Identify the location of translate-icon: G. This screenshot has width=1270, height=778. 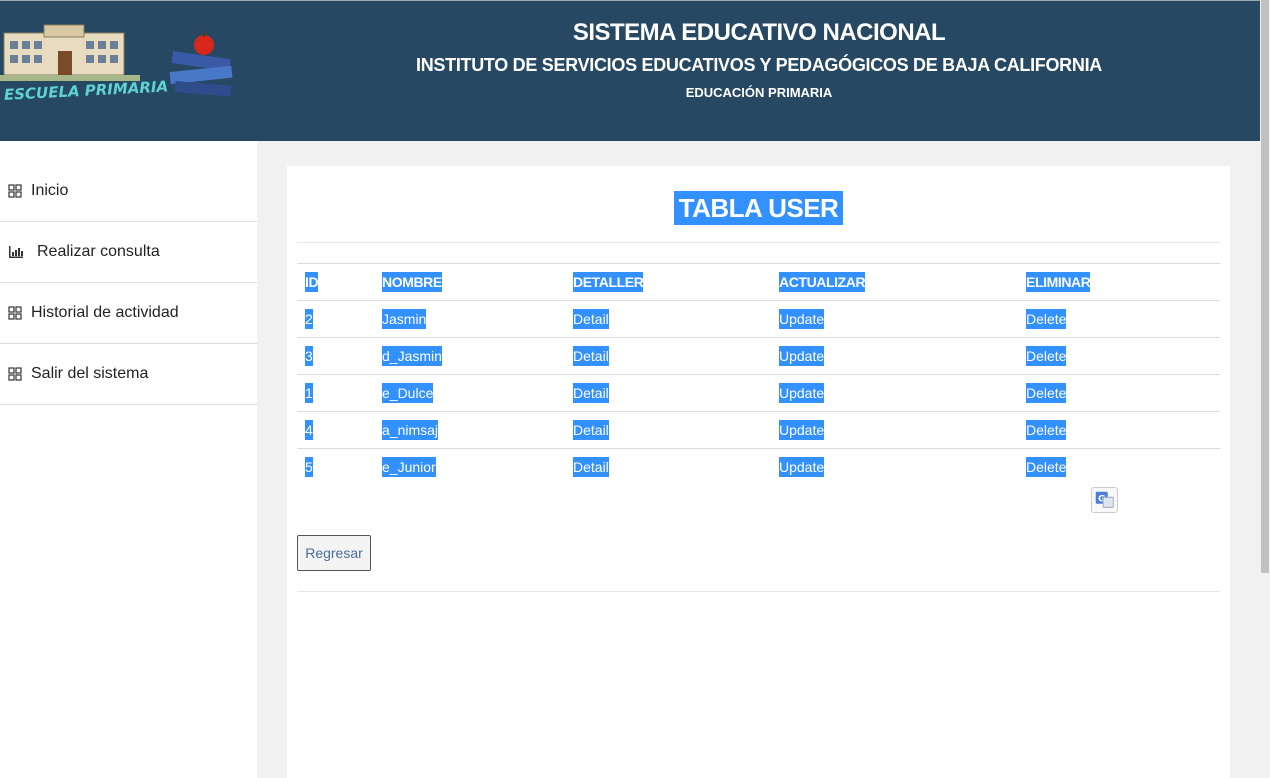
(1104, 500).